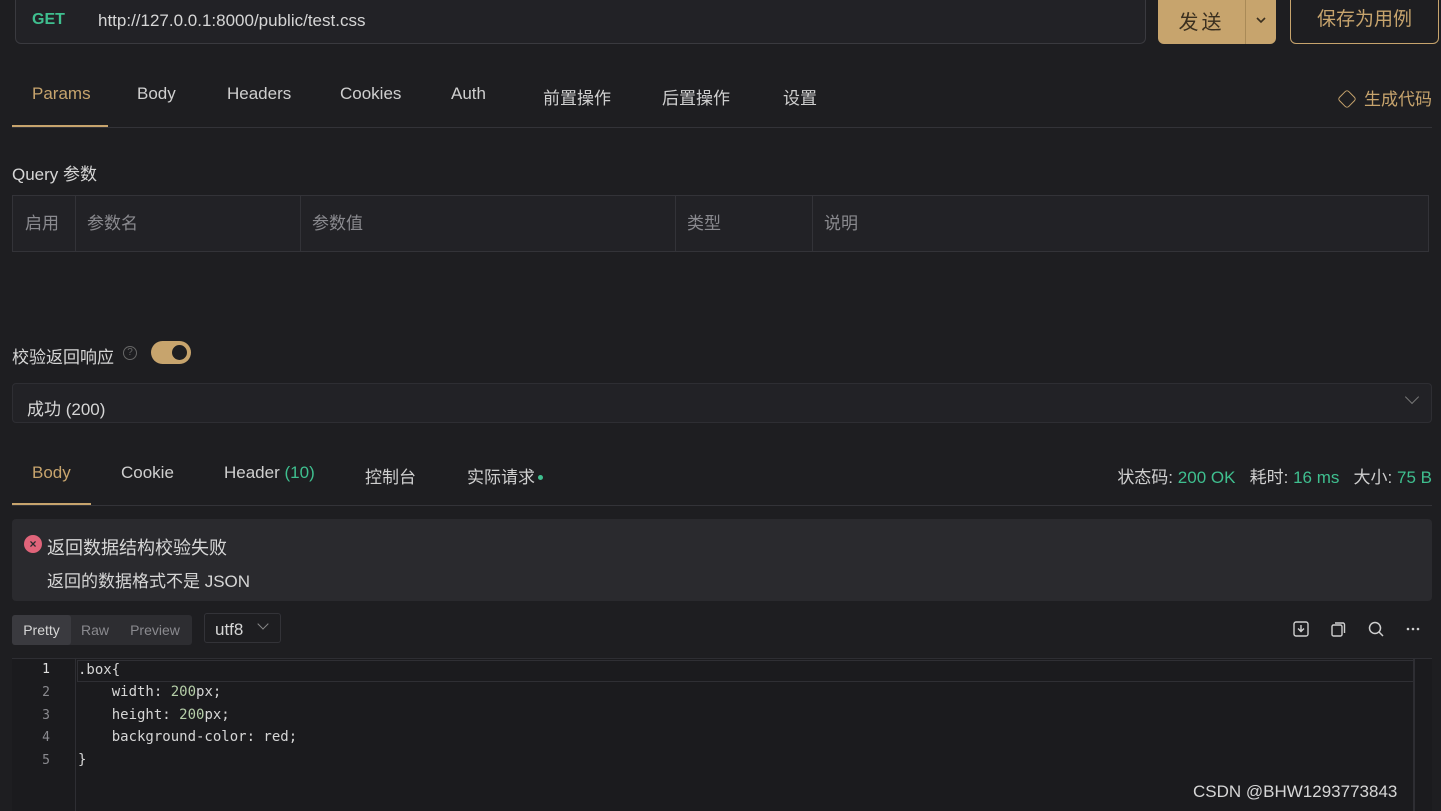 This screenshot has height=811, width=1441. I want to click on watermark: CSDN @BHW1293773843, so click(1295, 791).